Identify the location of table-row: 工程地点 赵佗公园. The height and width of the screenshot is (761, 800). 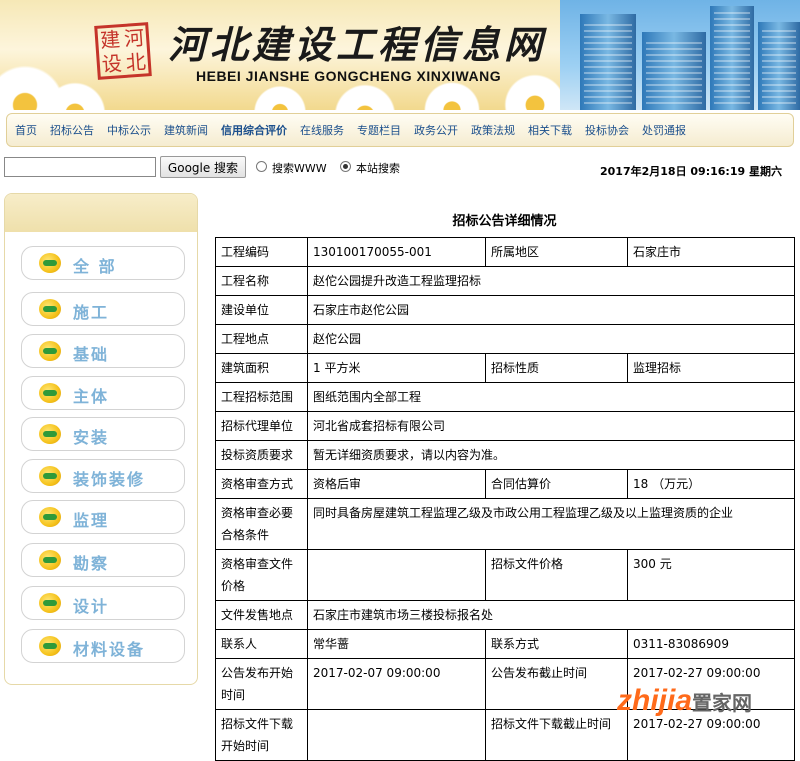
(505, 339).